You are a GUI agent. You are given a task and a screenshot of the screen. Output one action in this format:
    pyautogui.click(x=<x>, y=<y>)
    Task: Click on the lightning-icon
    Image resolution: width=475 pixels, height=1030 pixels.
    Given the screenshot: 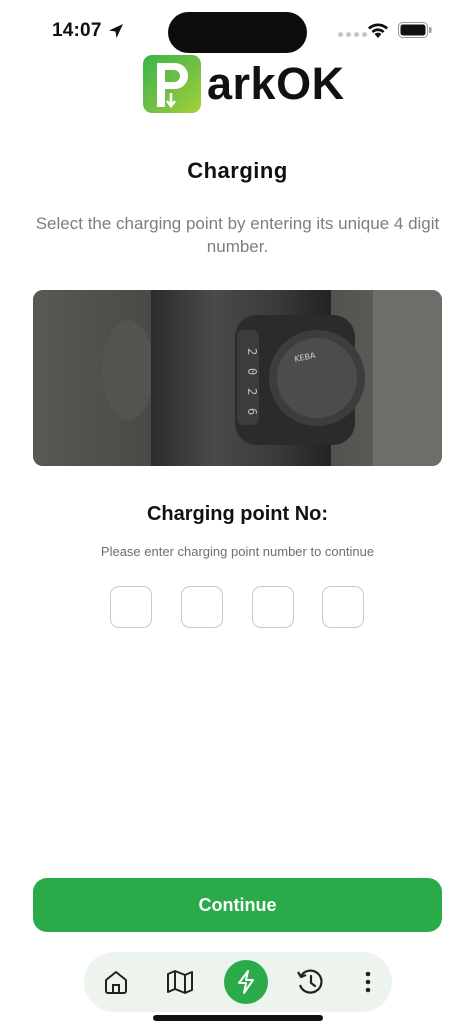 What is the action you would take?
    pyautogui.click(x=246, y=982)
    